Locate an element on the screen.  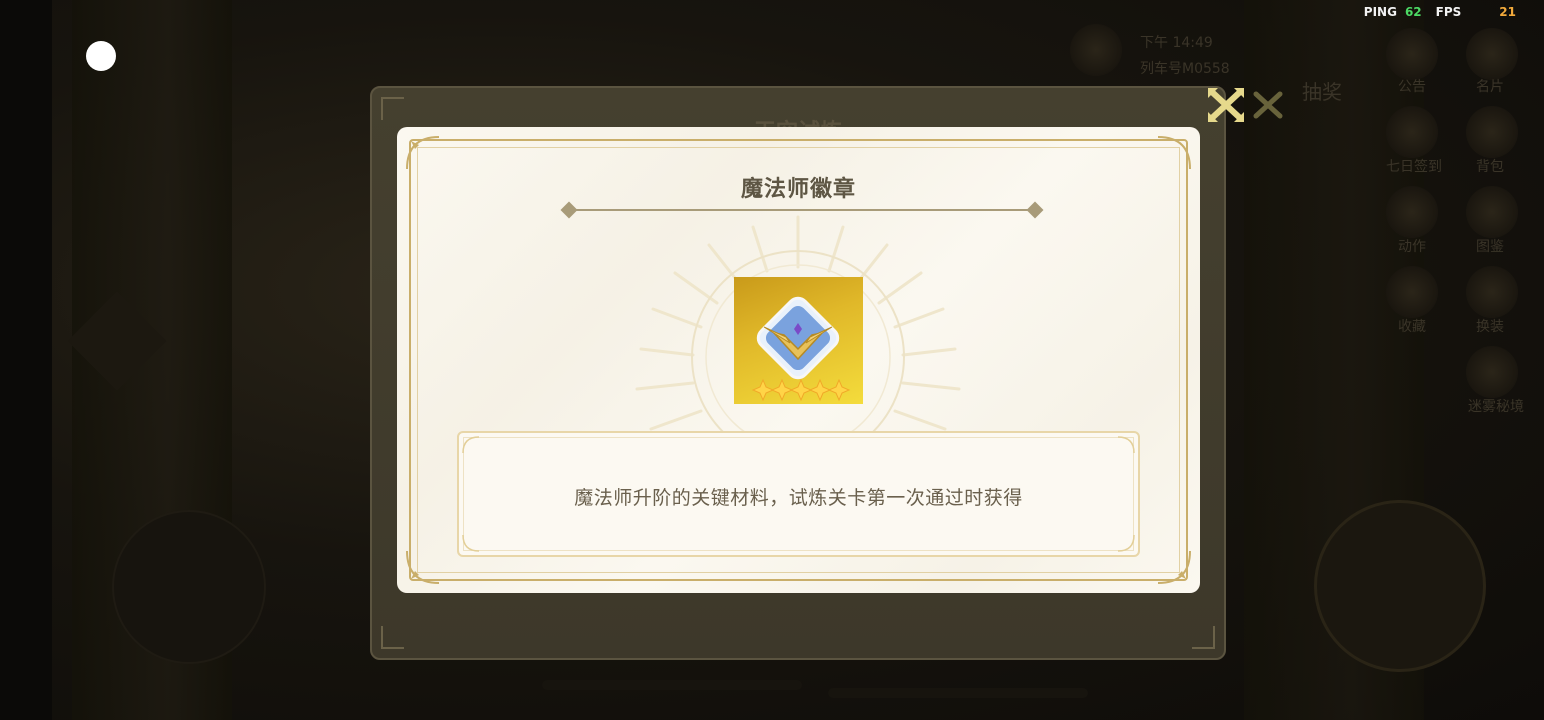
lottery-label: 抽奖 is located at coordinates (1322, 92).